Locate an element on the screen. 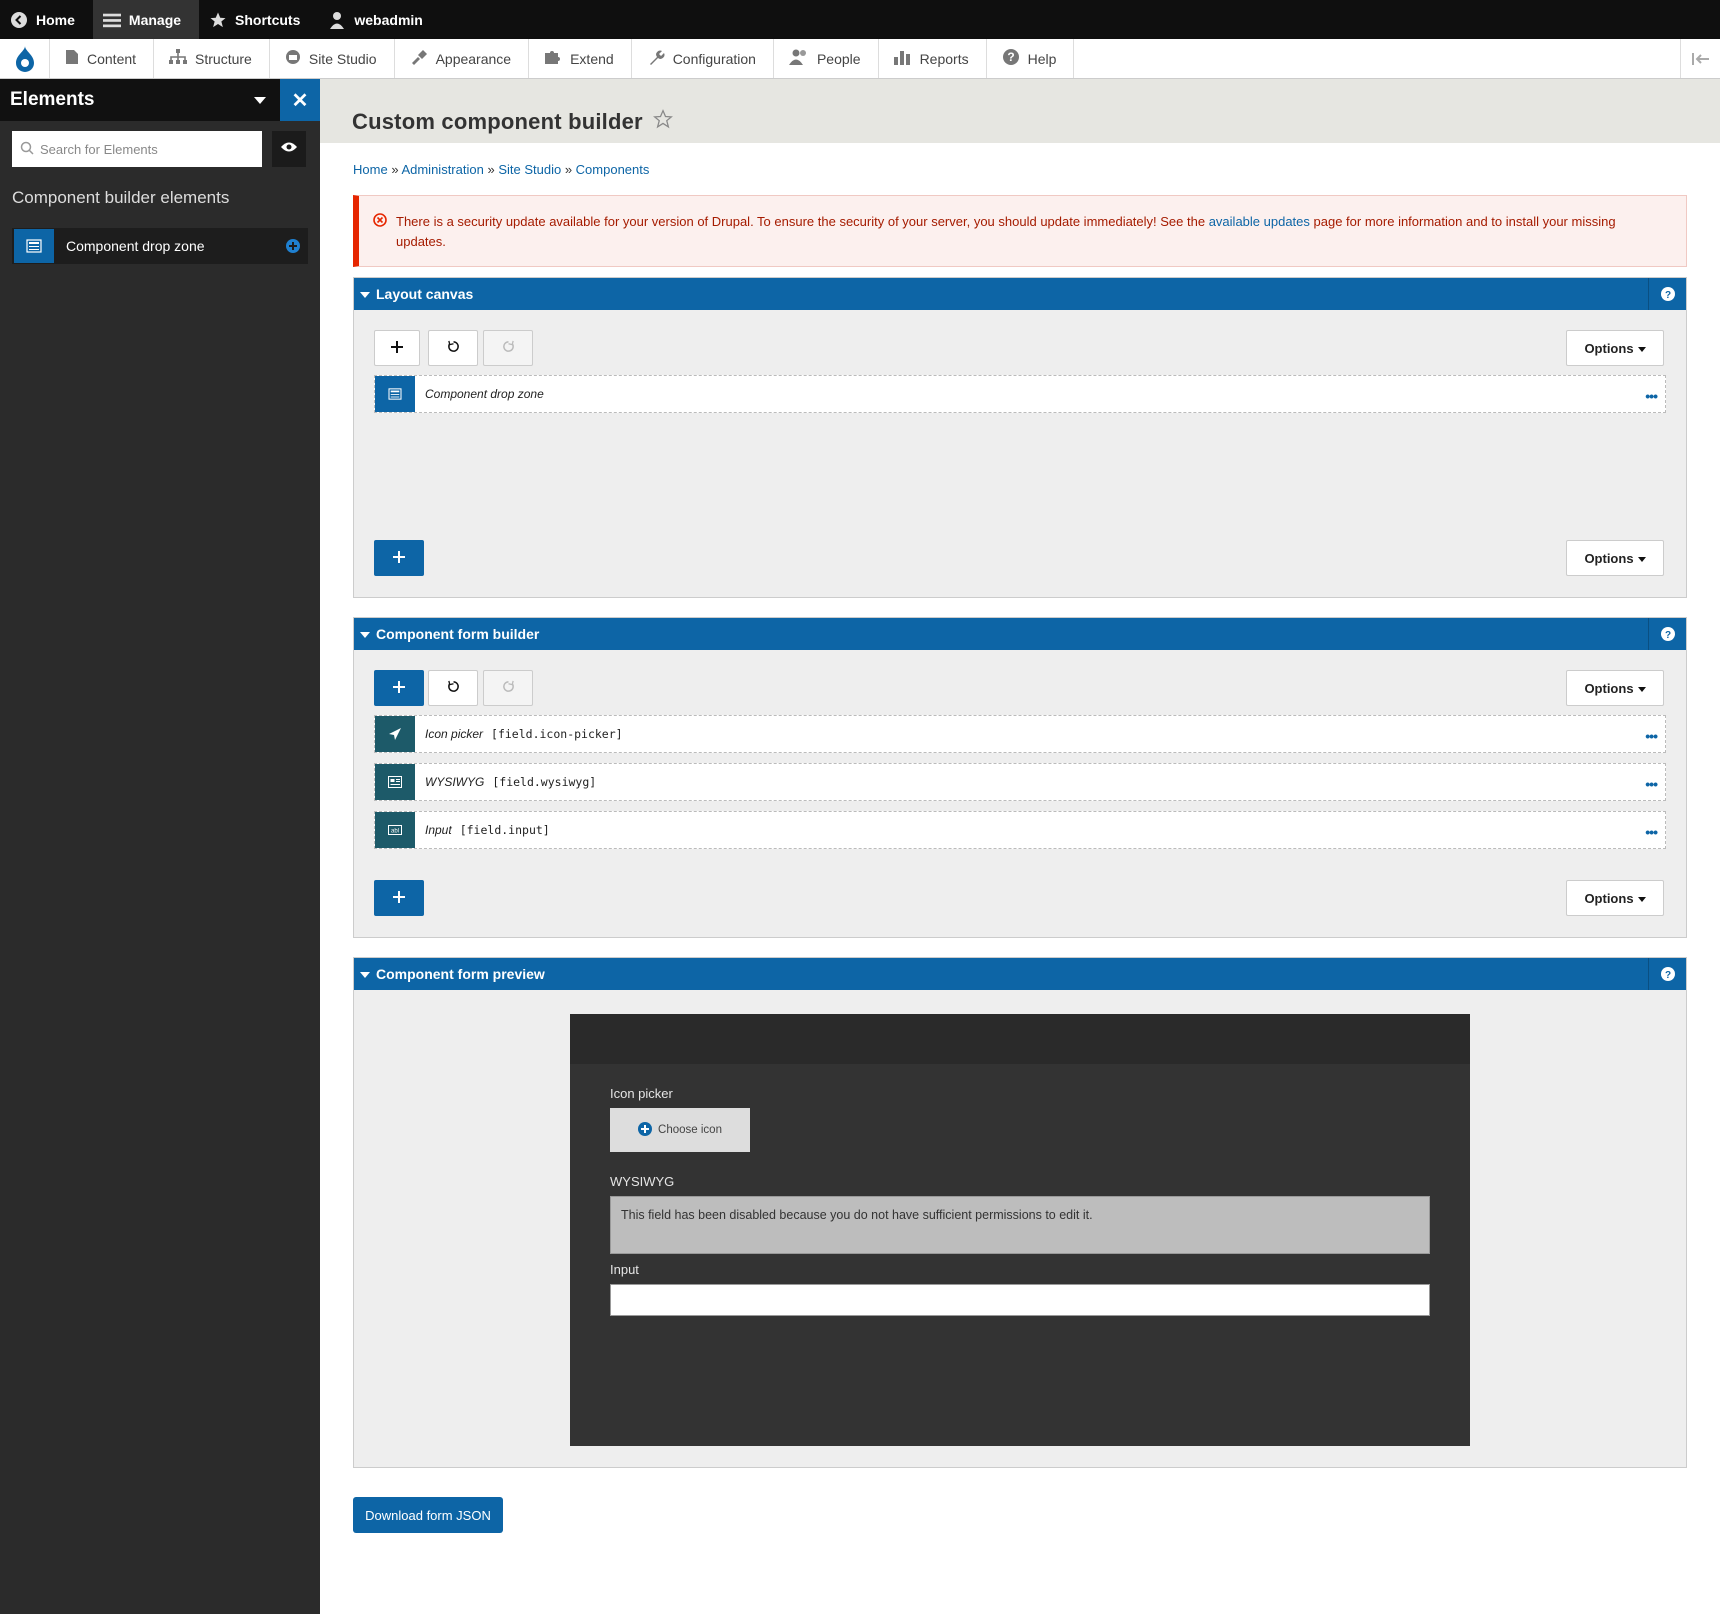 The image size is (1720, 1614). tray-people: People is located at coordinates (826, 58).